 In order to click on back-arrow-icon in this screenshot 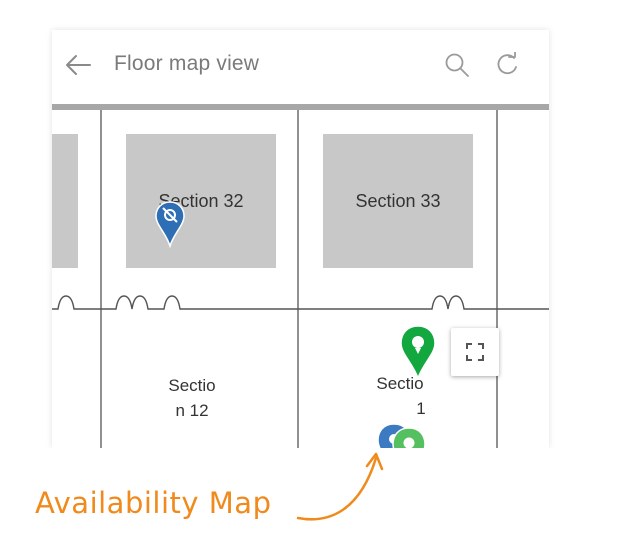, I will do `click(78, 65)`.